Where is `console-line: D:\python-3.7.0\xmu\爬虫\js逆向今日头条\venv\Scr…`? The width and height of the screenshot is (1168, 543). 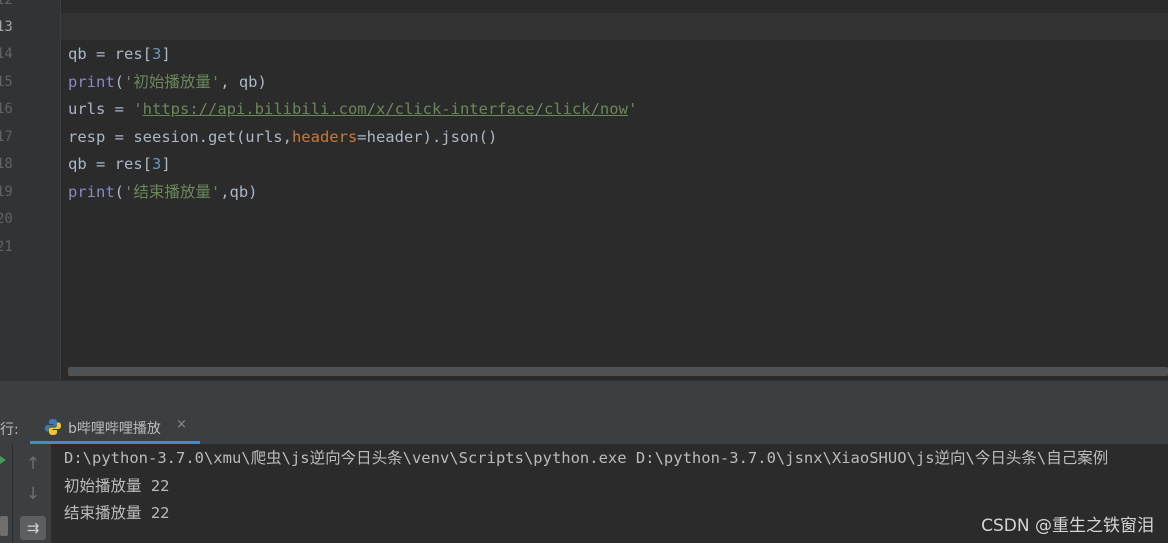
console-line: D:\python-3.7.0\xmu\爬虫\js逆向今日头条\venv\Scr… is located at coordinates (586, 458).